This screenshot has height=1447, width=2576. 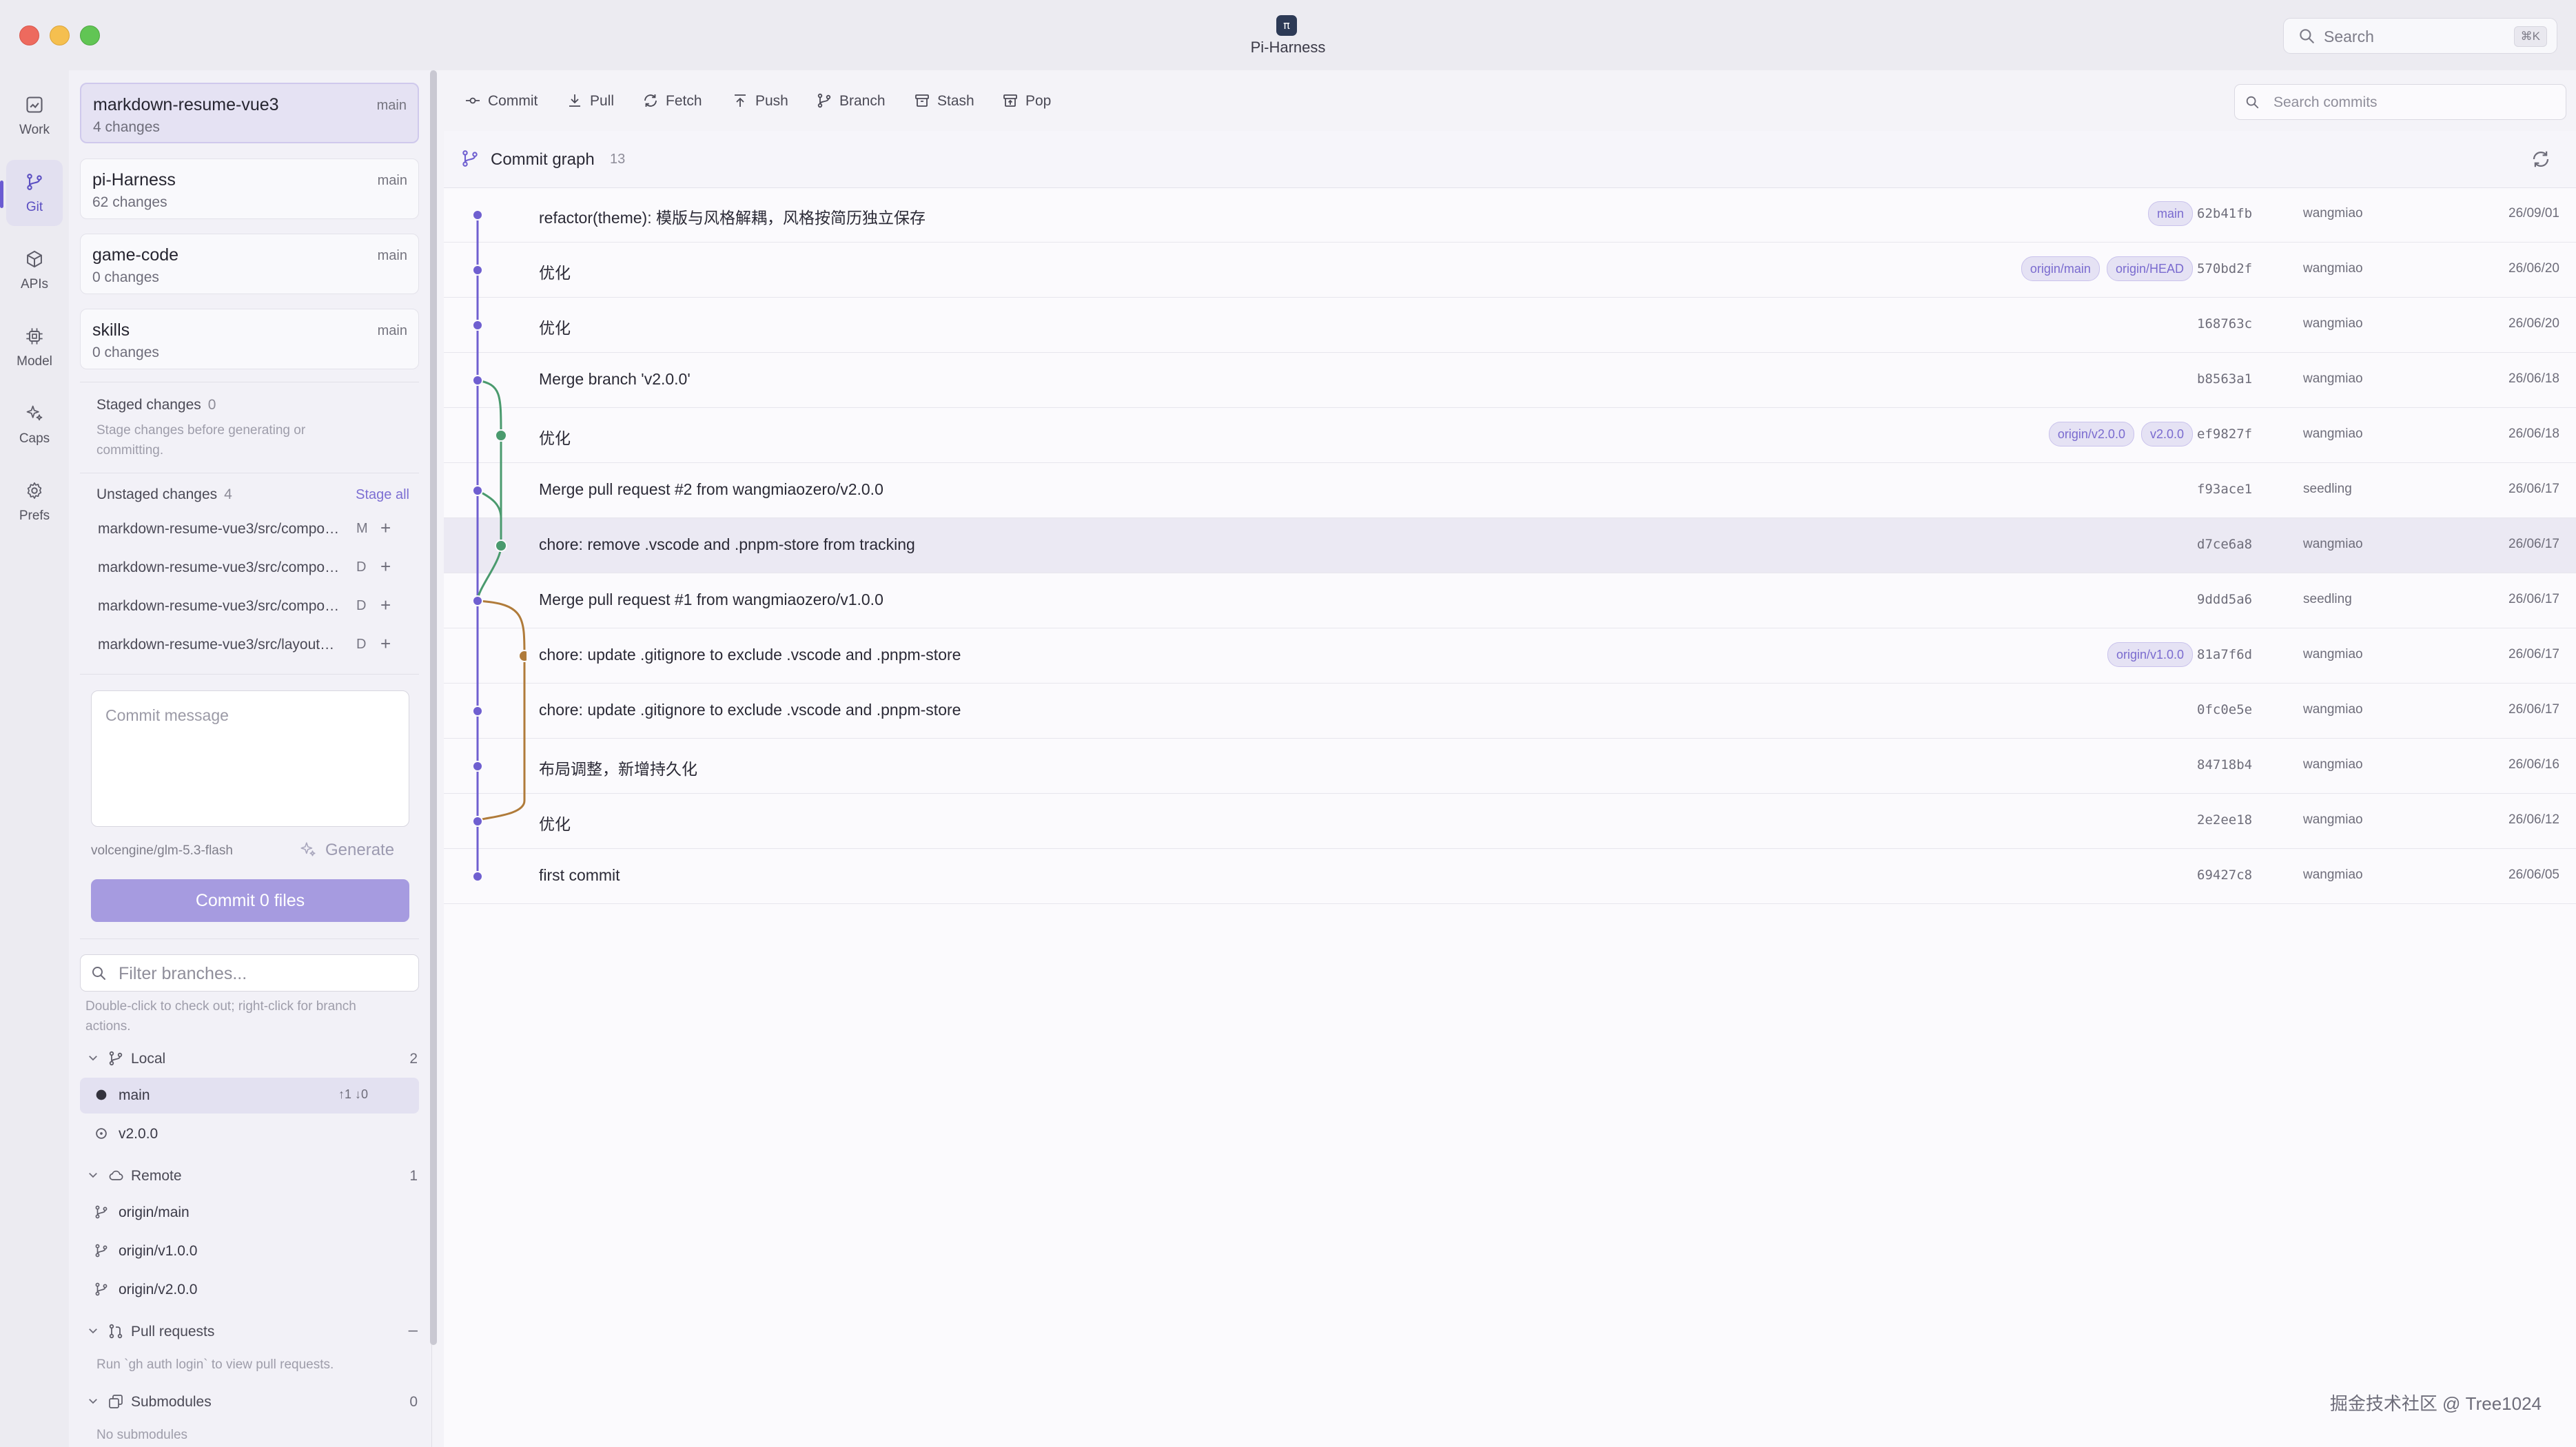 What do you see at coordinates (2225, 709) in the screenshot?
I see `commit-sha: 0fc0e5e` at bounding box center [2225, 709].